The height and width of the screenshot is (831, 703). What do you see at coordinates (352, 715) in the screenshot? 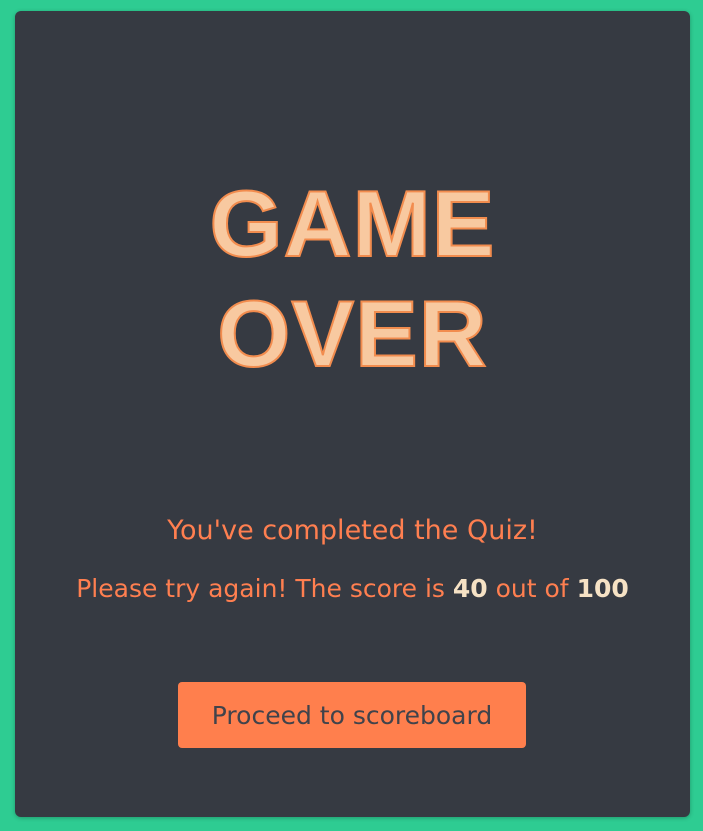
I see `proceed-to-scoreboard-button: Proceed to scoreboard` at bounding box center [352, 715].